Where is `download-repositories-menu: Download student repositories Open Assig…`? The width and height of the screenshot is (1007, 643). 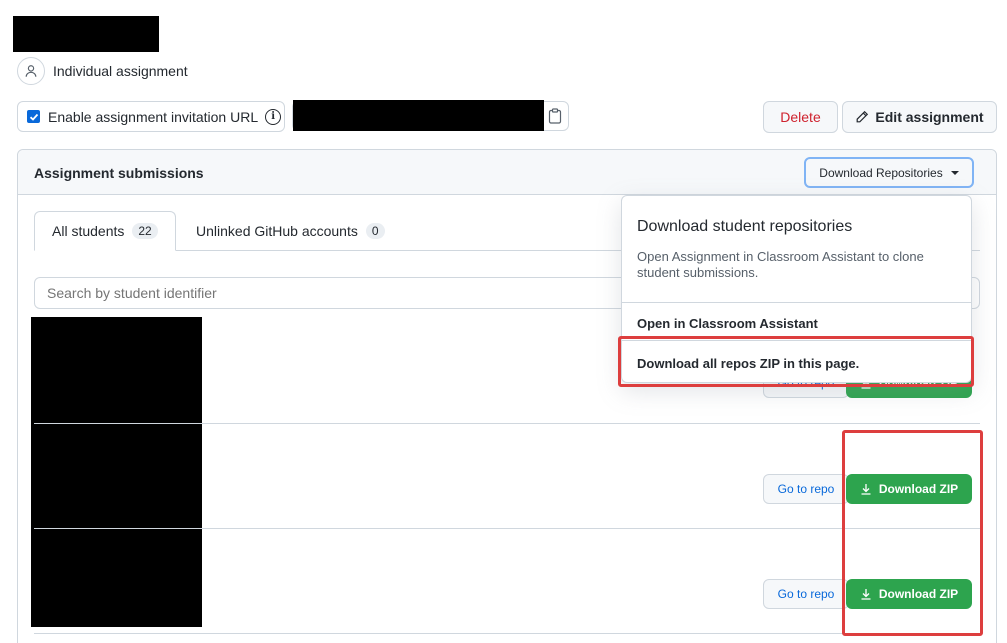 download-repositories-menu: Download student repositories Open Assig… is located at coordinates (796, 289).